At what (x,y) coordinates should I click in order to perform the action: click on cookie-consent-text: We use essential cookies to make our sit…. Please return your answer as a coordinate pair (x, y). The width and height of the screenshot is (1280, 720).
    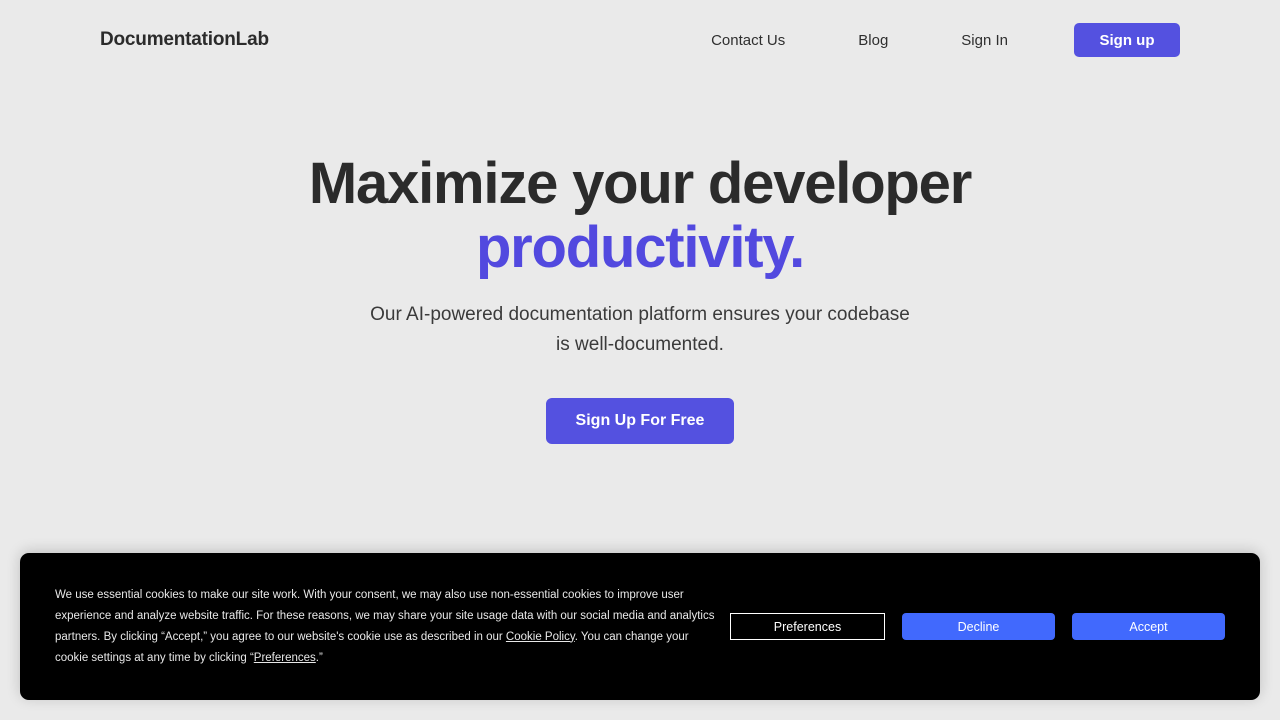
    Looking at the image, I should click on (385, 627).